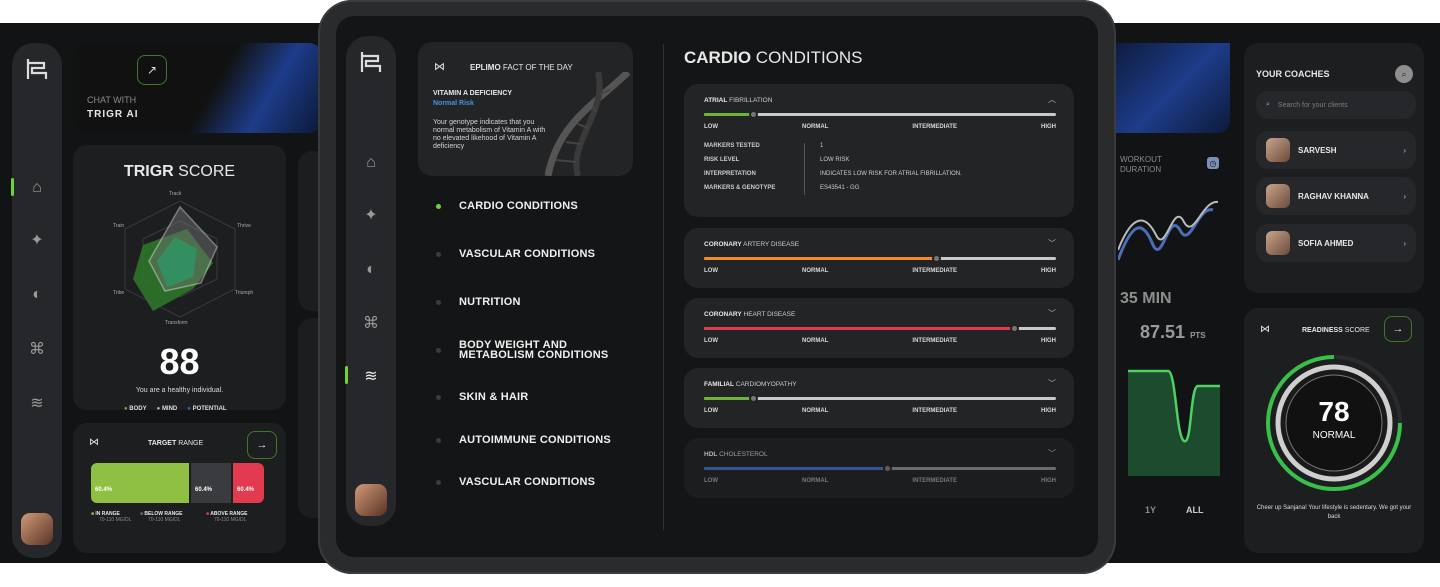 The height and width of the screenshot is (587, 1440). I want to click on section-title: CARDIO CONDITIONS, so click(773, 57).